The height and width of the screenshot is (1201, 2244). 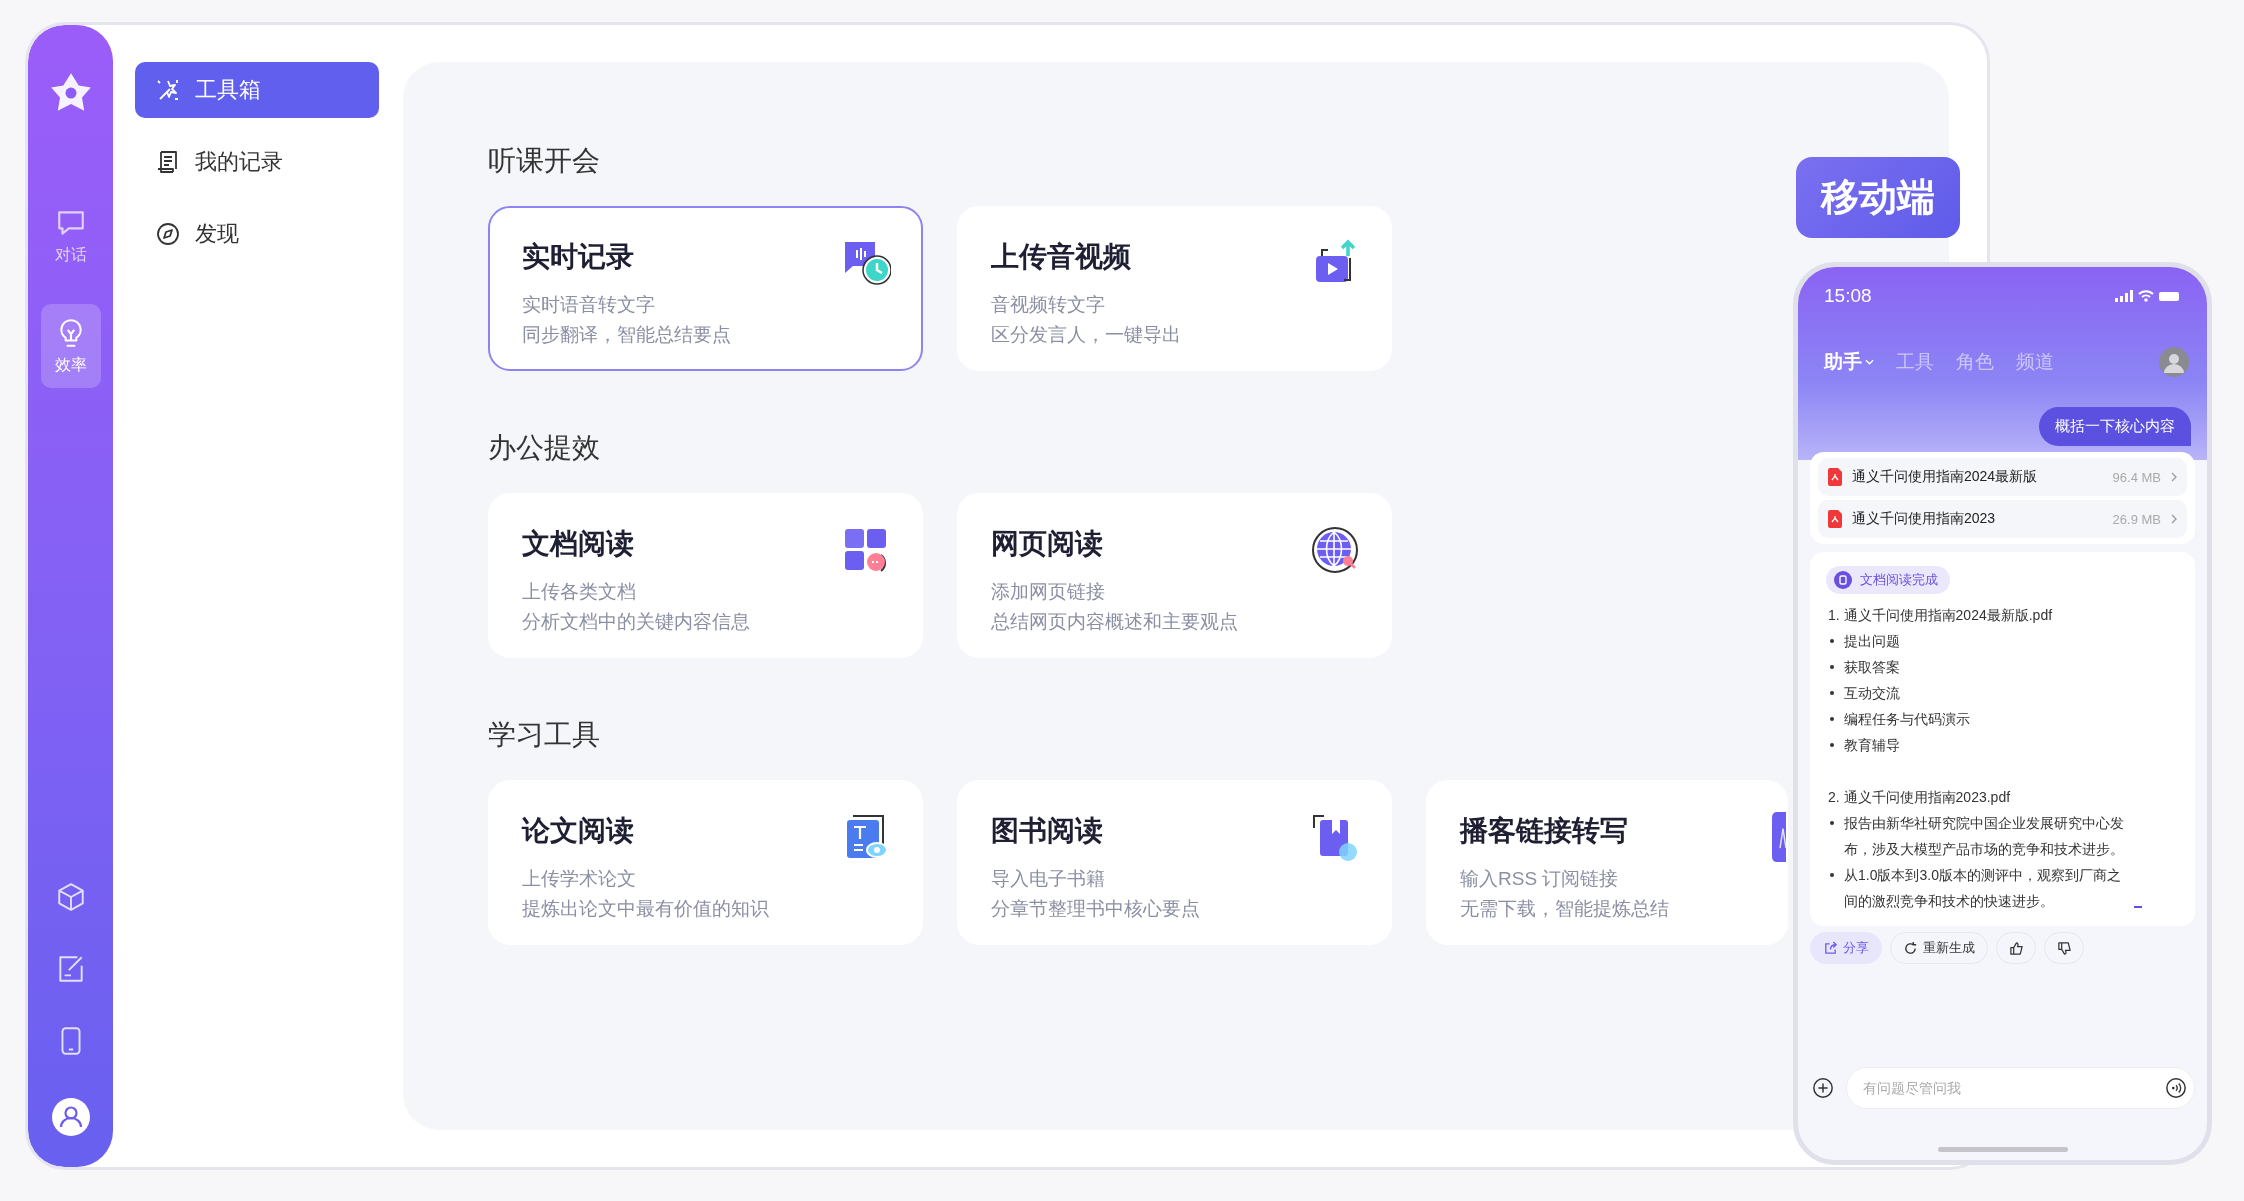 I want to click on card-description: 区分发言人，一键导出, so click(x=1086, y=335).